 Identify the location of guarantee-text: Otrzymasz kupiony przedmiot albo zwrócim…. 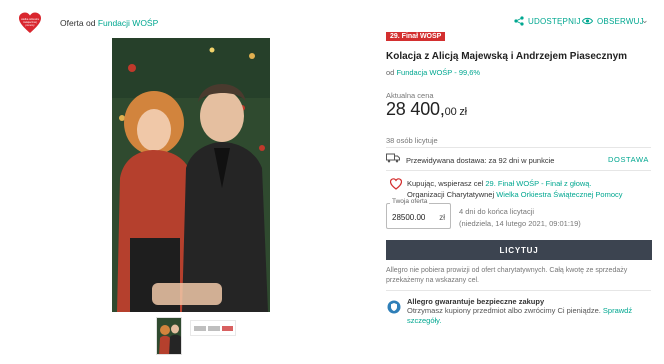
(529, 316).